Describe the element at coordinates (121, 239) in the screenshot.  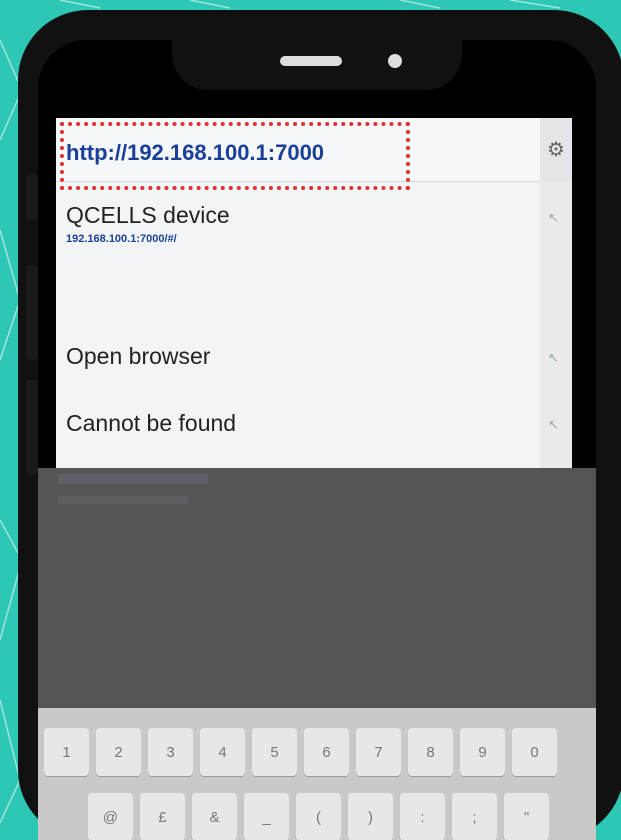
I see `suggestion-qcells-url: 192.168.100.1:7000/#/` at that location.